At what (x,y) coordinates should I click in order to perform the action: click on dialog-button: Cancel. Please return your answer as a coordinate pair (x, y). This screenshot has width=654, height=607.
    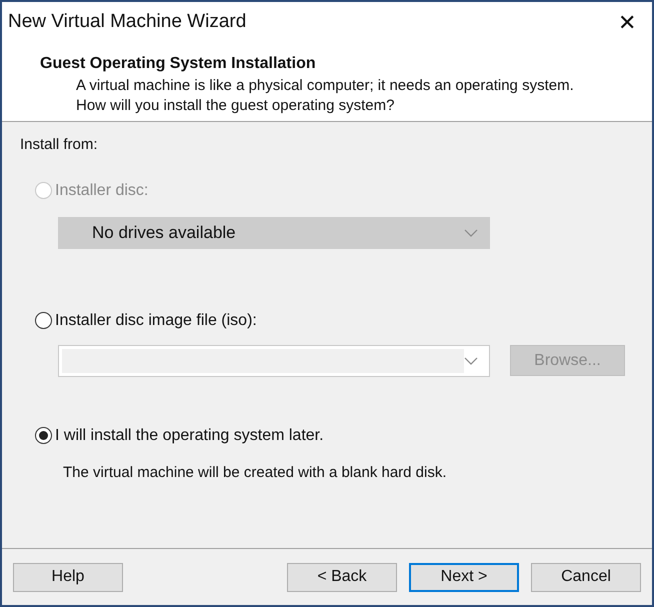
    Looking at the image, I should click on (586, 577).